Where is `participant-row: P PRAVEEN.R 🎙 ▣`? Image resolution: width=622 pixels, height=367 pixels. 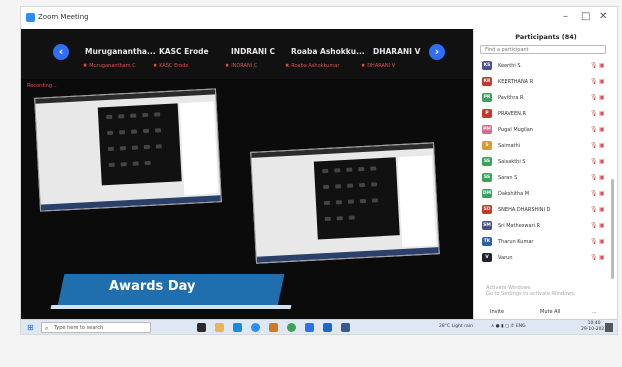
participant-row: P PRAVEEN.R 🎙 ▣ is located at coordinates (547, 114).